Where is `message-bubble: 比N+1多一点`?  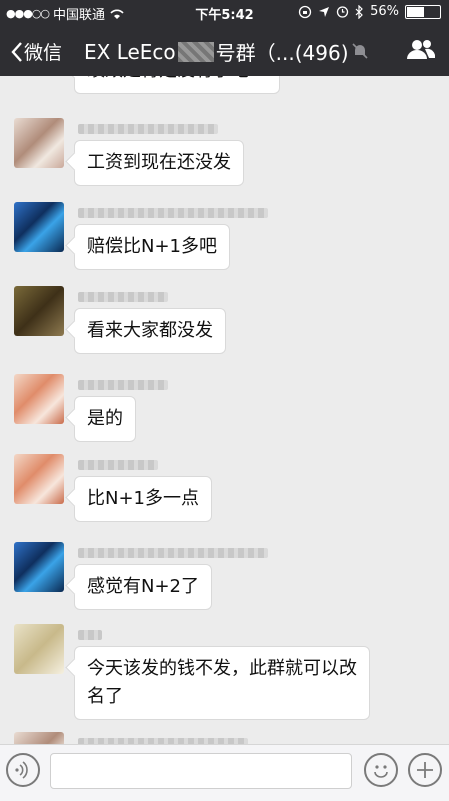 message-bubble: 比N+1多一点 is located at coordinates (143, 499).